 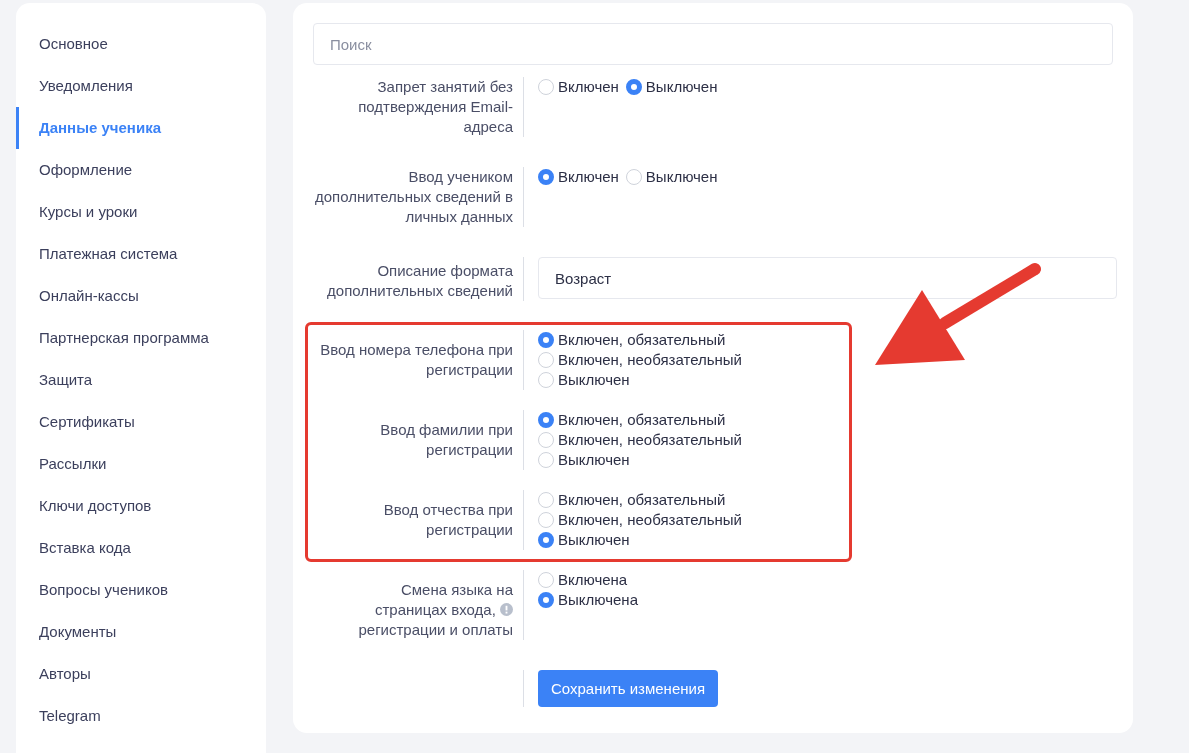 I want to click on setting-label: Ввод отчества при регистрации, so click(x=448, y=519).